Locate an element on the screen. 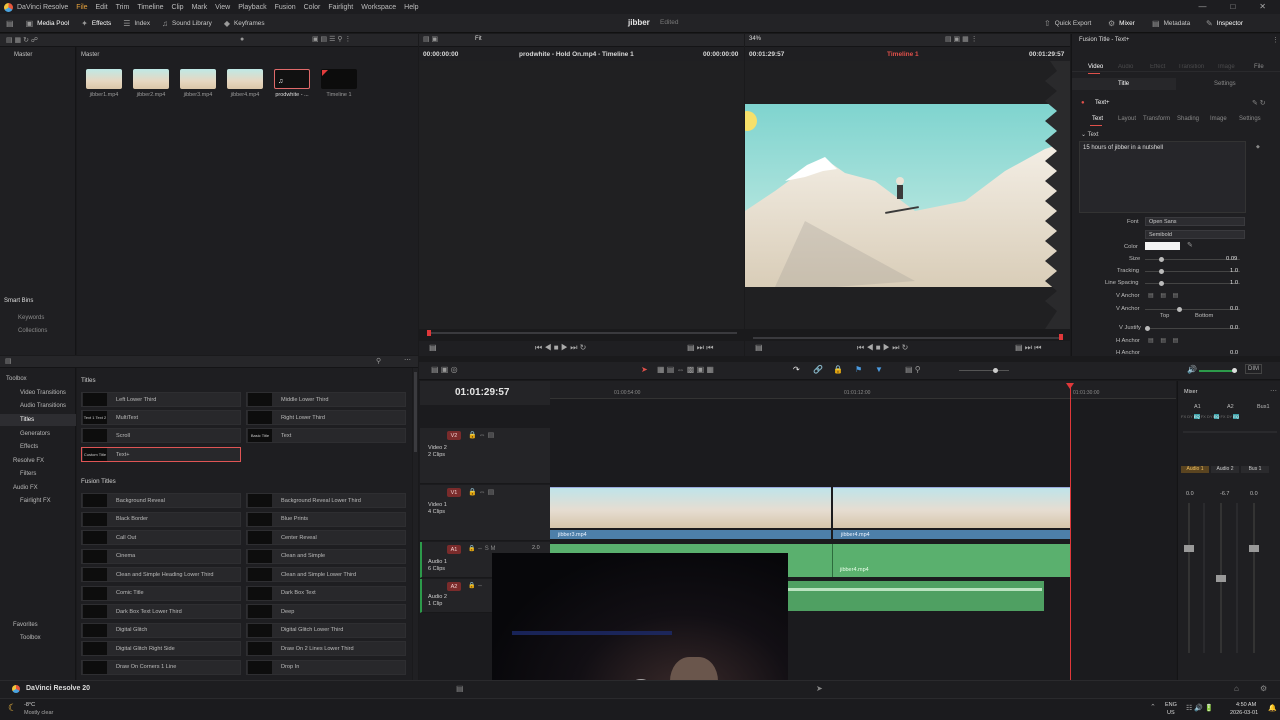  source-options-icon: ▤ is located at coordinates (433, 347).